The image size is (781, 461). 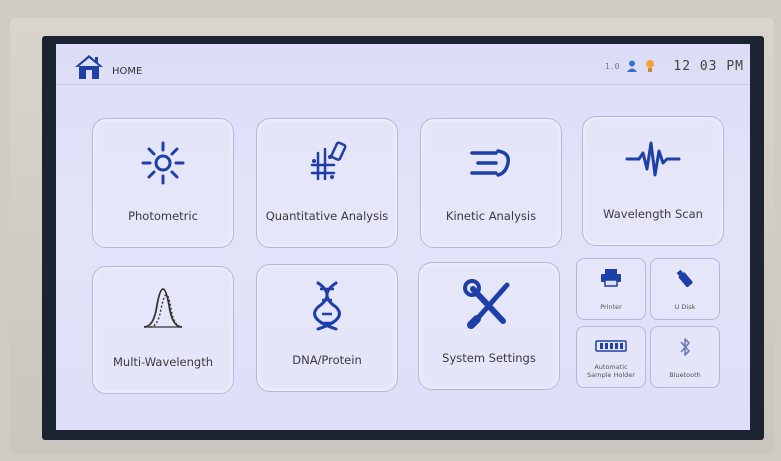 I want to click on photometric-label: Photometric, so click(x=163, y=216).